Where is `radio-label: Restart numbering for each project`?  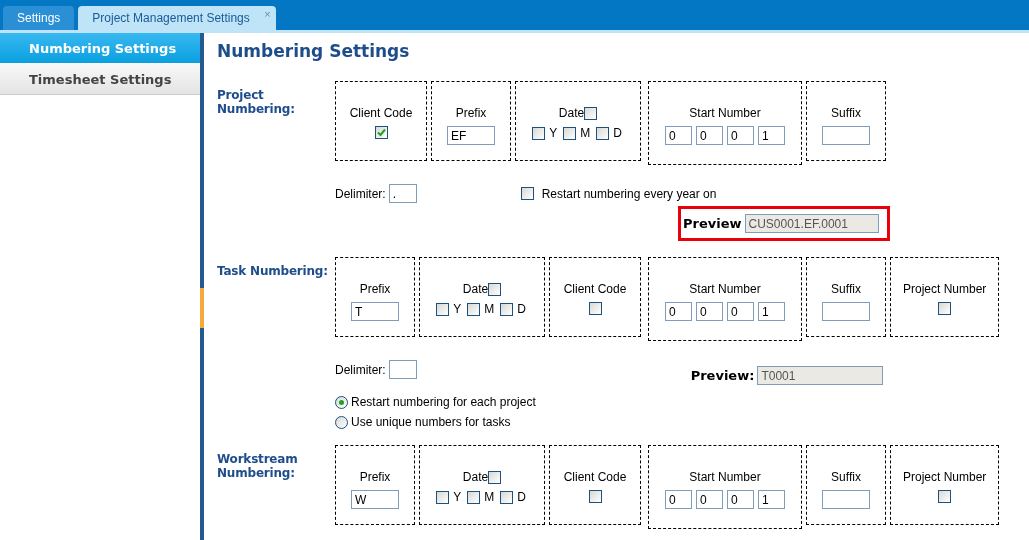 radio-label: Restart numbering for each project is located at coordinates (443, 402).